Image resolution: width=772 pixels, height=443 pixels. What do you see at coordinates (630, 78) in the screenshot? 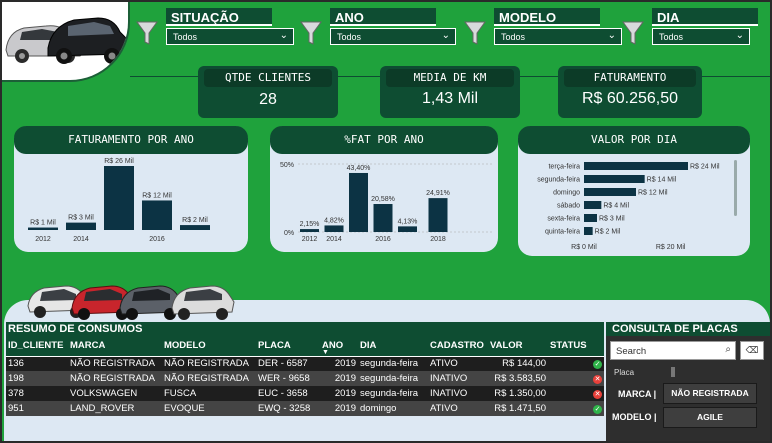
I see `kpi-fat-title: FATURAMENTO` at bounding box center [630, 78].